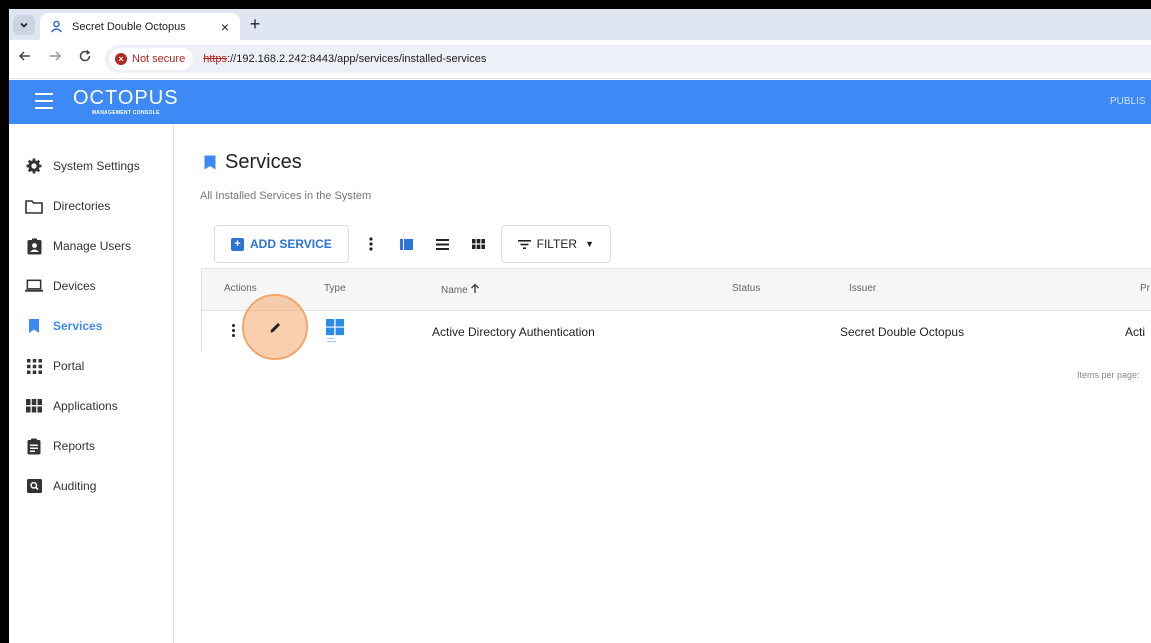  What do you see at coordinates (1128, 101) in the screenshot?
I see `header-publish: PUBLIS` at bounding box center [1128, 101].